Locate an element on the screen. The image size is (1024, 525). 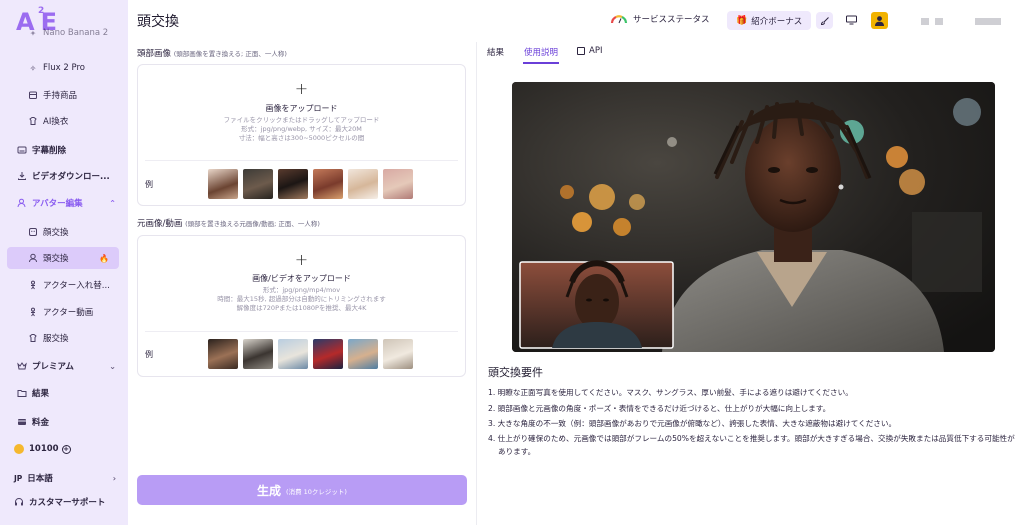
sidebar-item-ai-outfit: AI換衣 is located at coordinates (64, 121).